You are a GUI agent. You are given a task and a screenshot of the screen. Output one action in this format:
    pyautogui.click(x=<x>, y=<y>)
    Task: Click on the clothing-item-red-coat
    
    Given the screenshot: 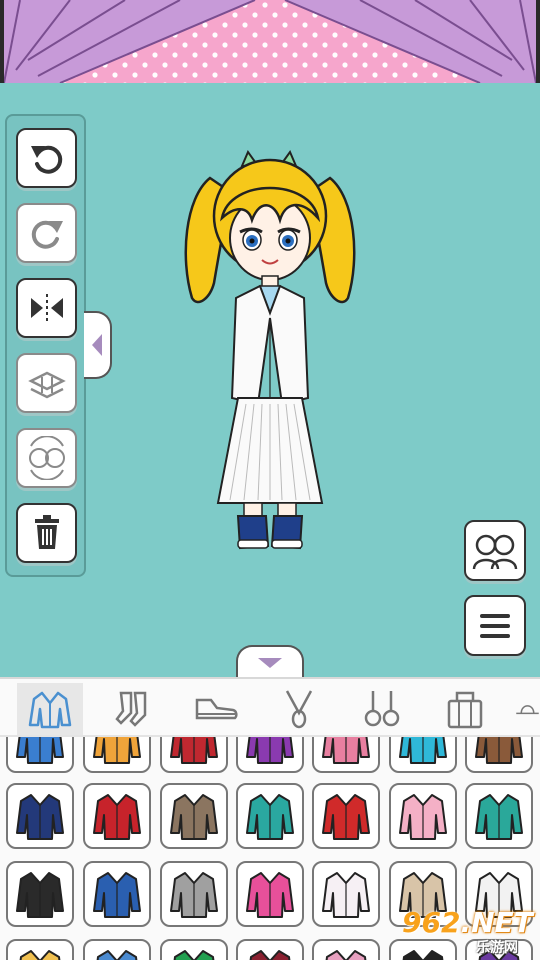 What is the action you would take?
    pyautogui.click(x=194, y=755)
    